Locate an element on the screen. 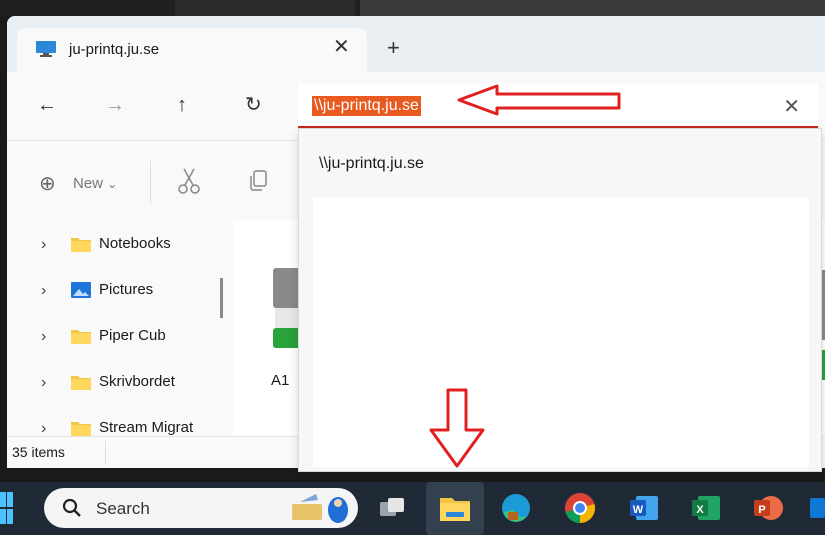  word-icon: W is located at coordinates (644, 508).